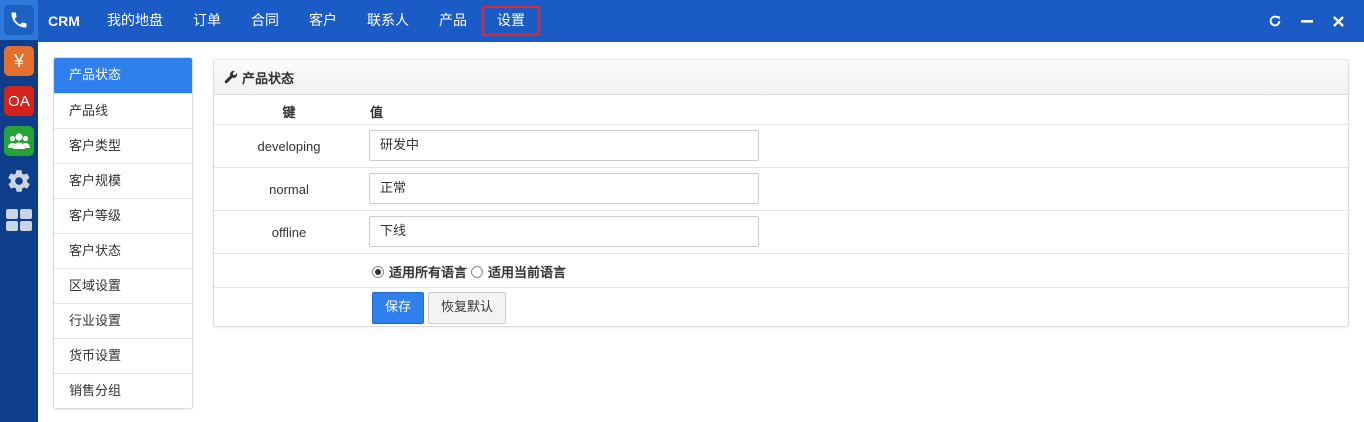 The image size is (1364, 422). Describe the element at coordinates (564, 188) in the screenshot. I see `status-value-normal-input: 正常` at that location.